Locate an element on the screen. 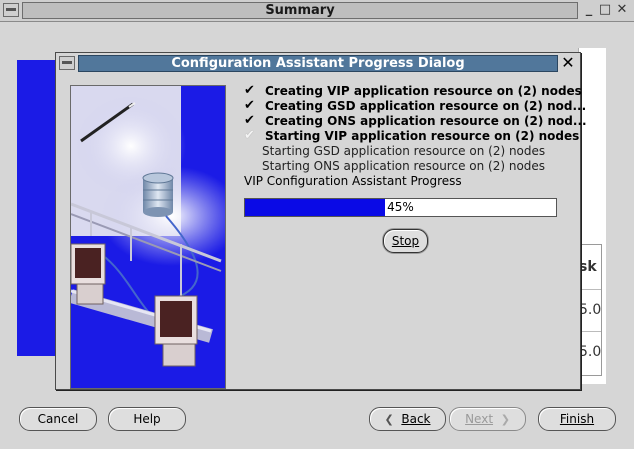 This screenshot has width=634, height=449. outer-window-title: Summary is located at coordinates (300, 10).